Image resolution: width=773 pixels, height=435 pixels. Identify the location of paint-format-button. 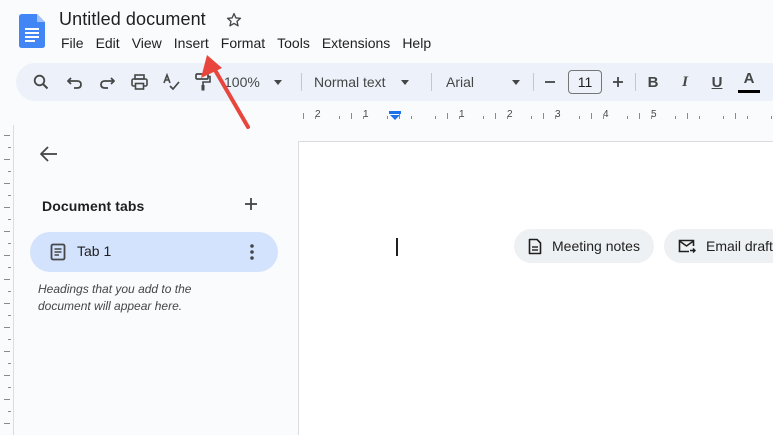
(203, 82).